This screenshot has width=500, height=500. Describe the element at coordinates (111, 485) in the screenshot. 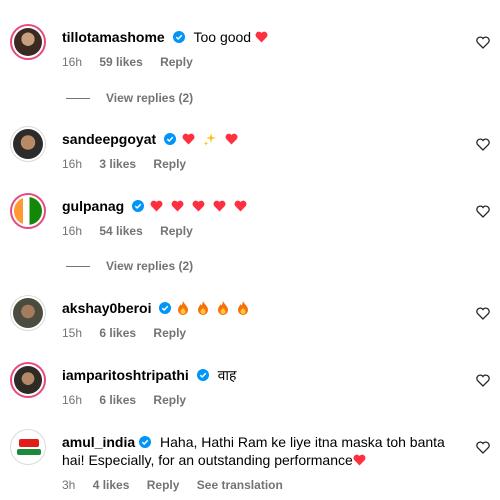

I see `comment-likes: 4 likes` at that location.